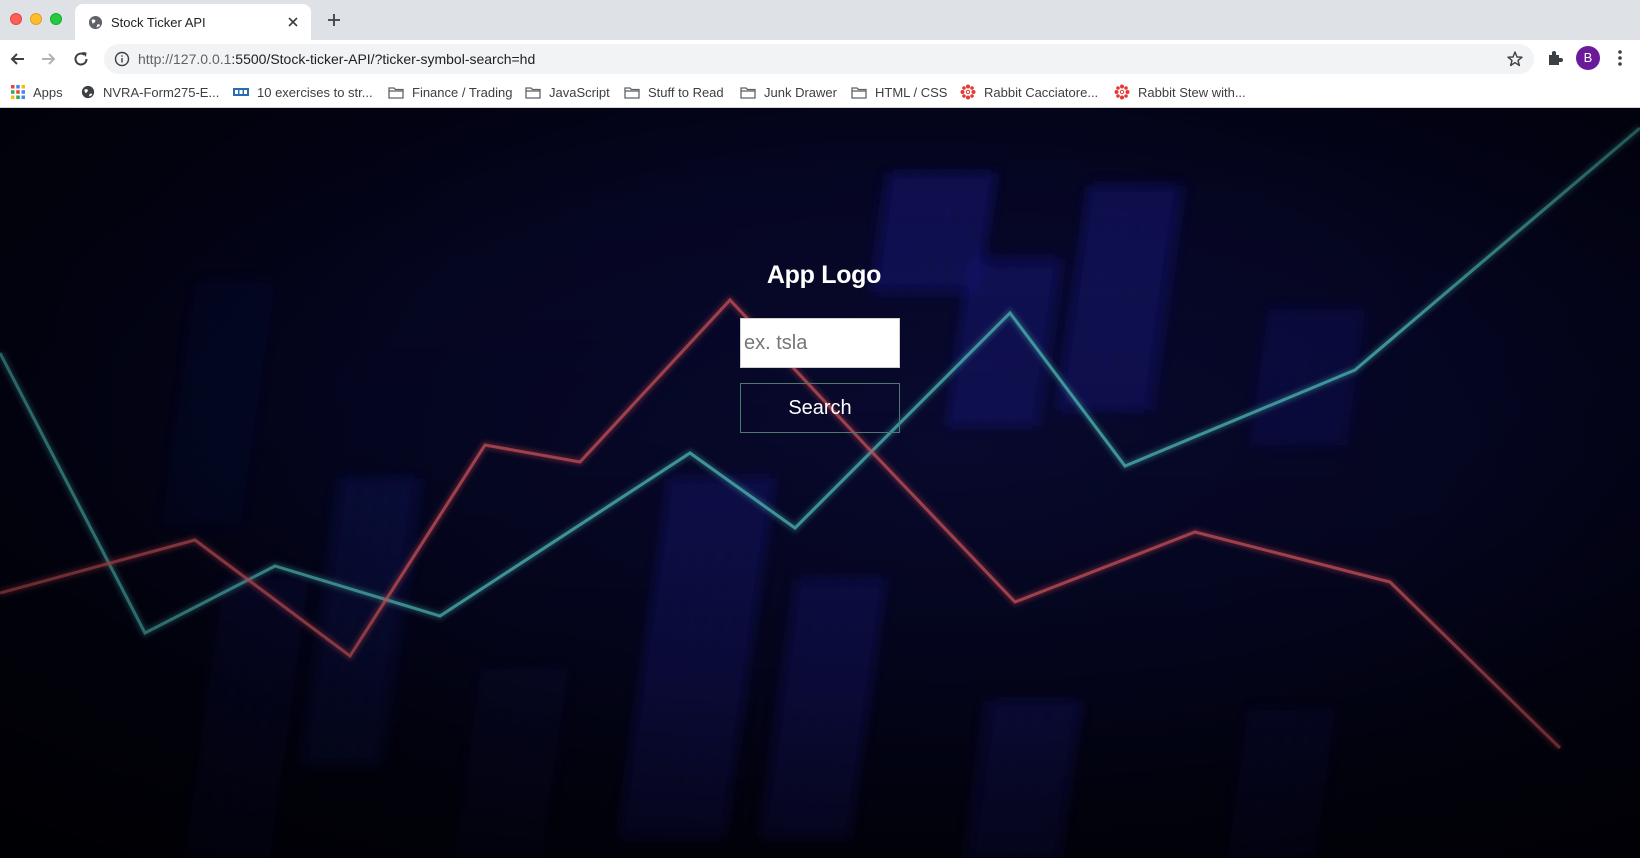 This screenshot has width=1640, height=858. What do you see at coordinates (820, 343) in the screenshot?
I see `ticker-search-input` at bounding box center [820, 343].